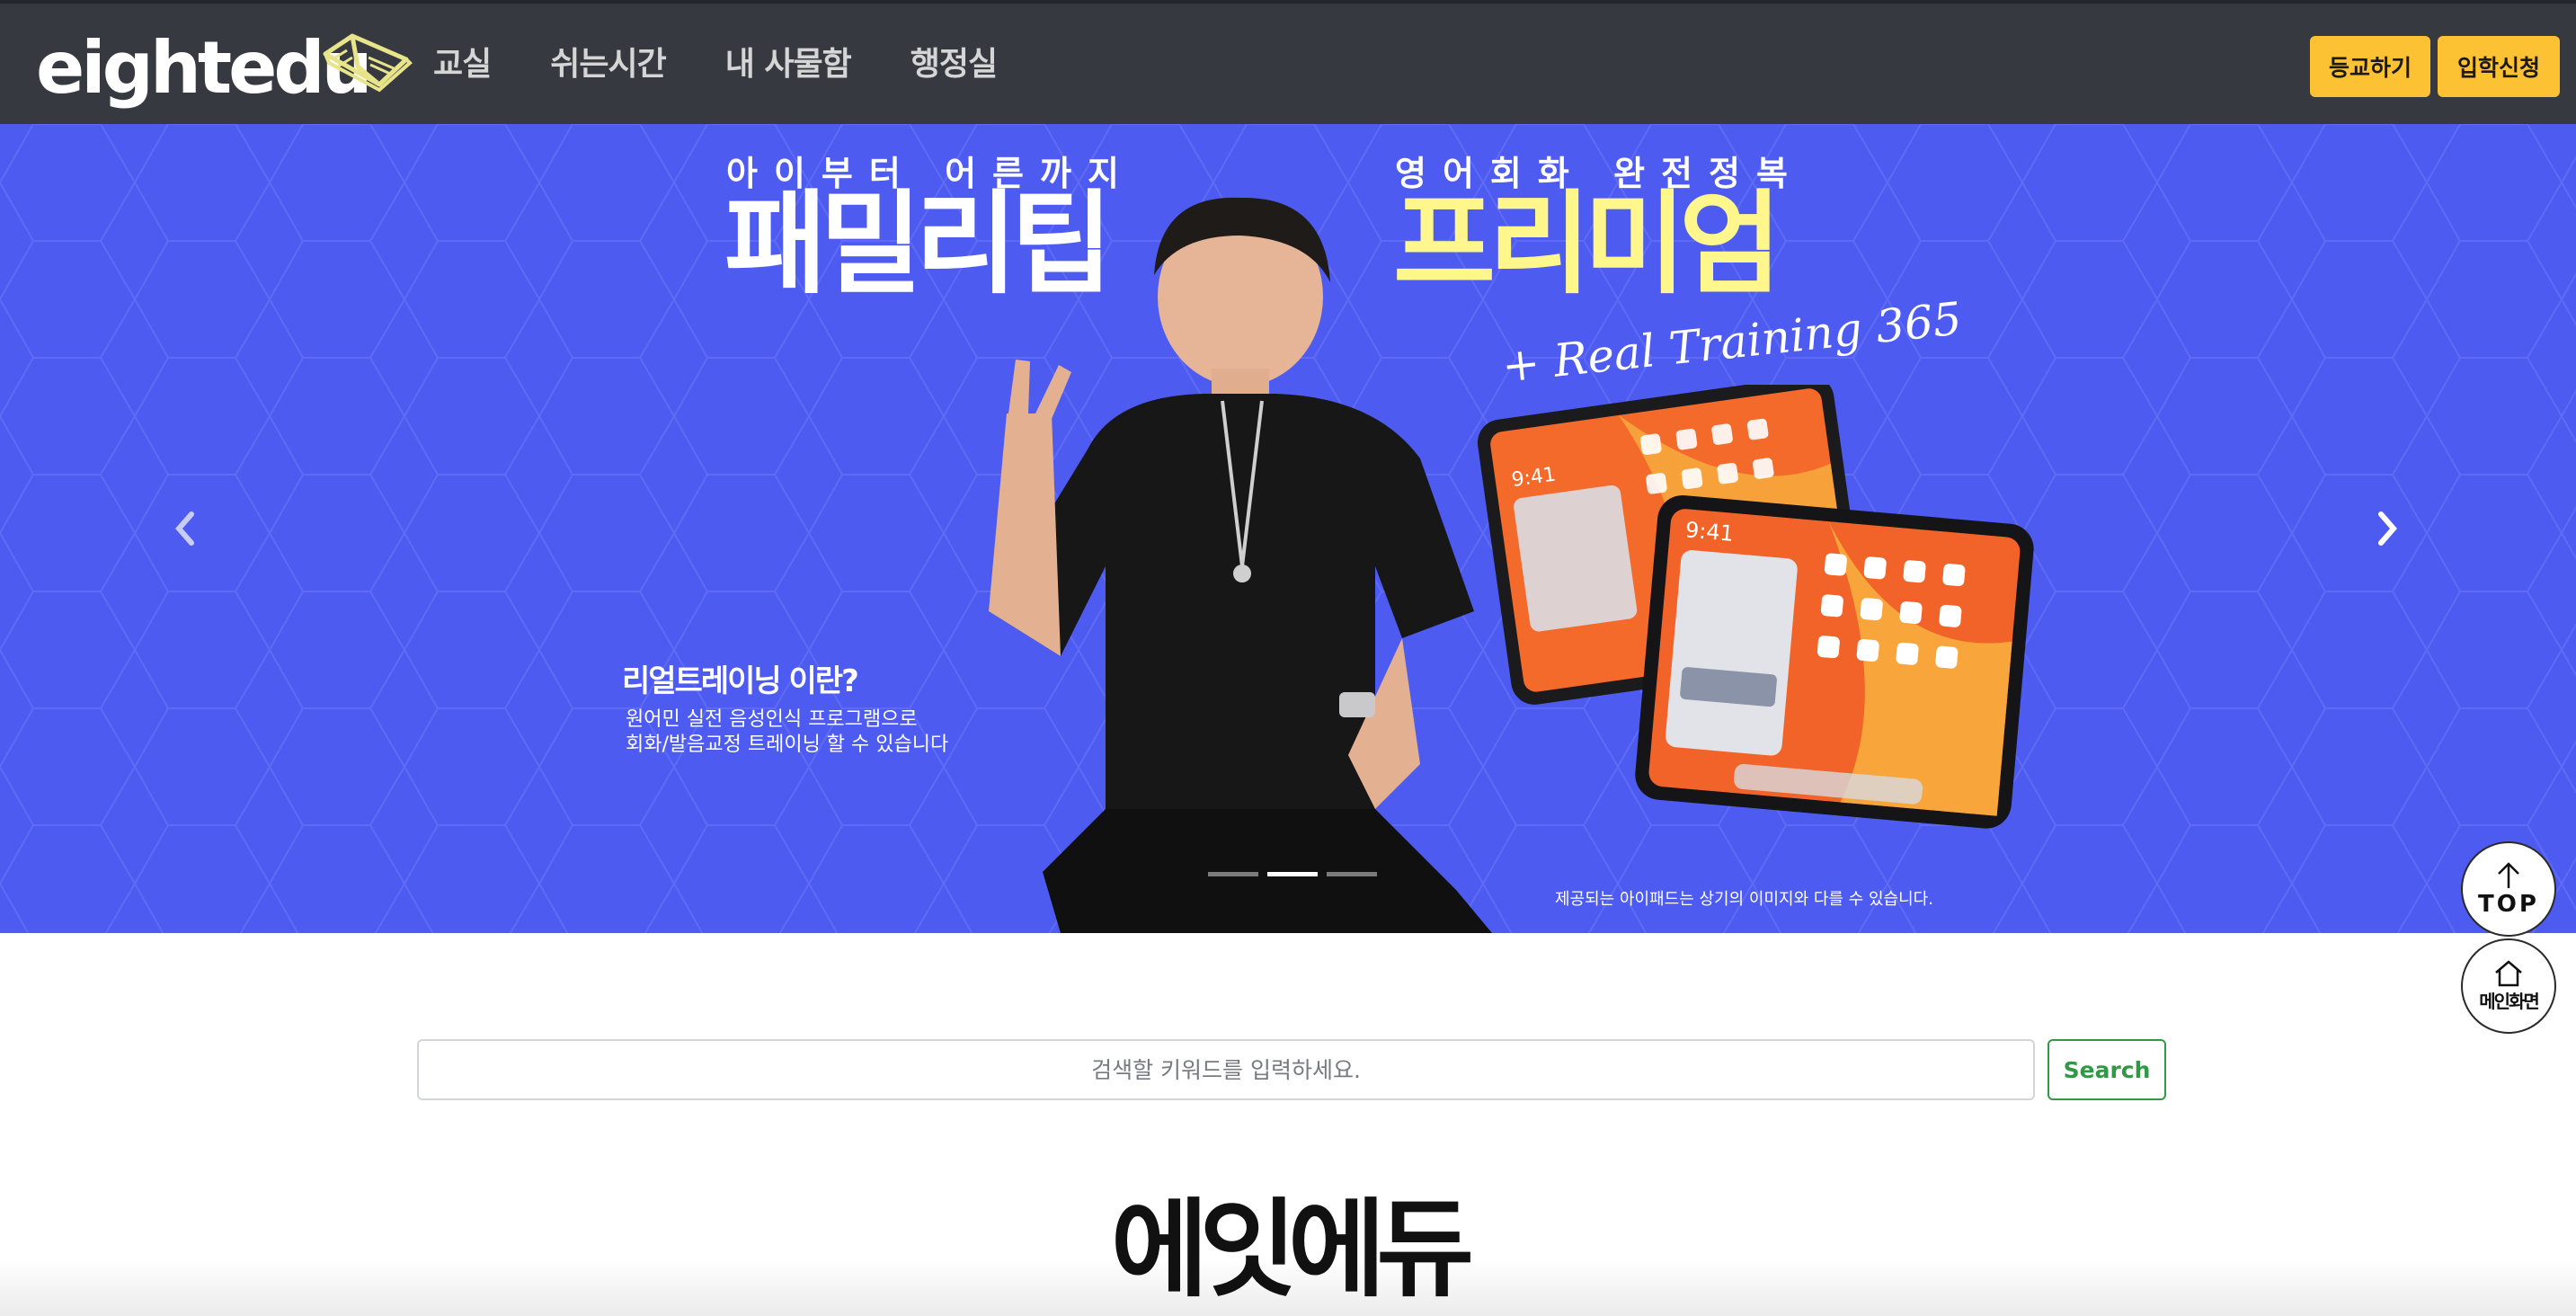 This screenshot has width=2576, height=1316. What do you see at coordinates (463, 65) in the screenshot?
I see `nav-item-classroom: 교실` at bounding box center [463, 65].